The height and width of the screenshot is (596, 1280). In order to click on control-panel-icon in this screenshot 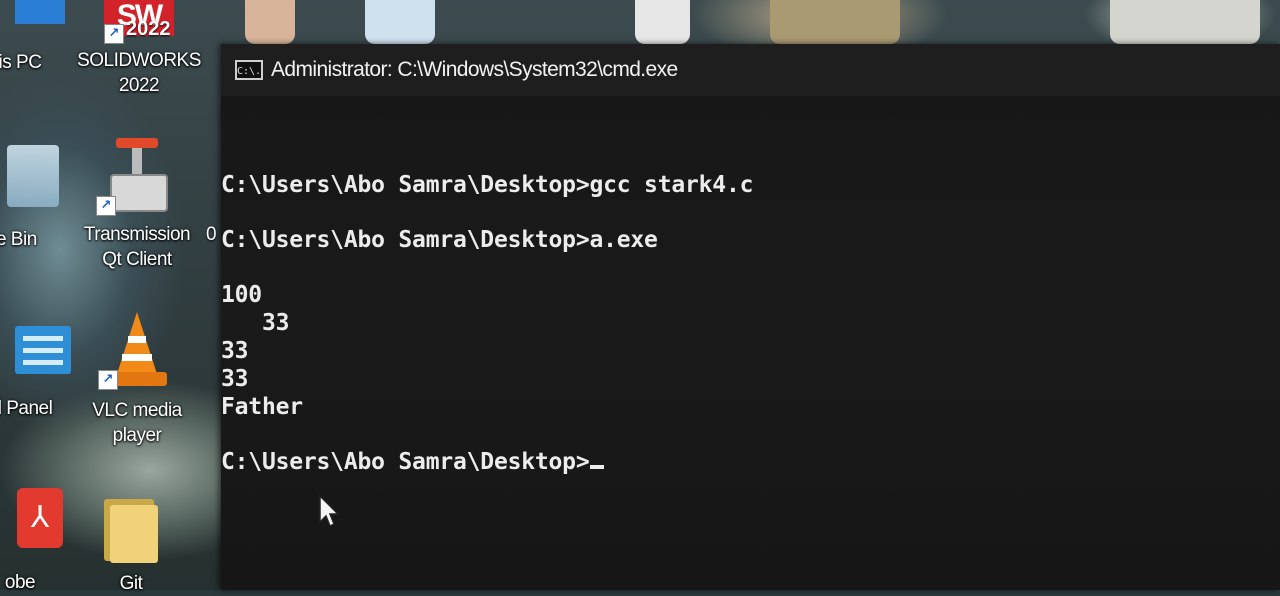, I will do `click(43, 350)`.